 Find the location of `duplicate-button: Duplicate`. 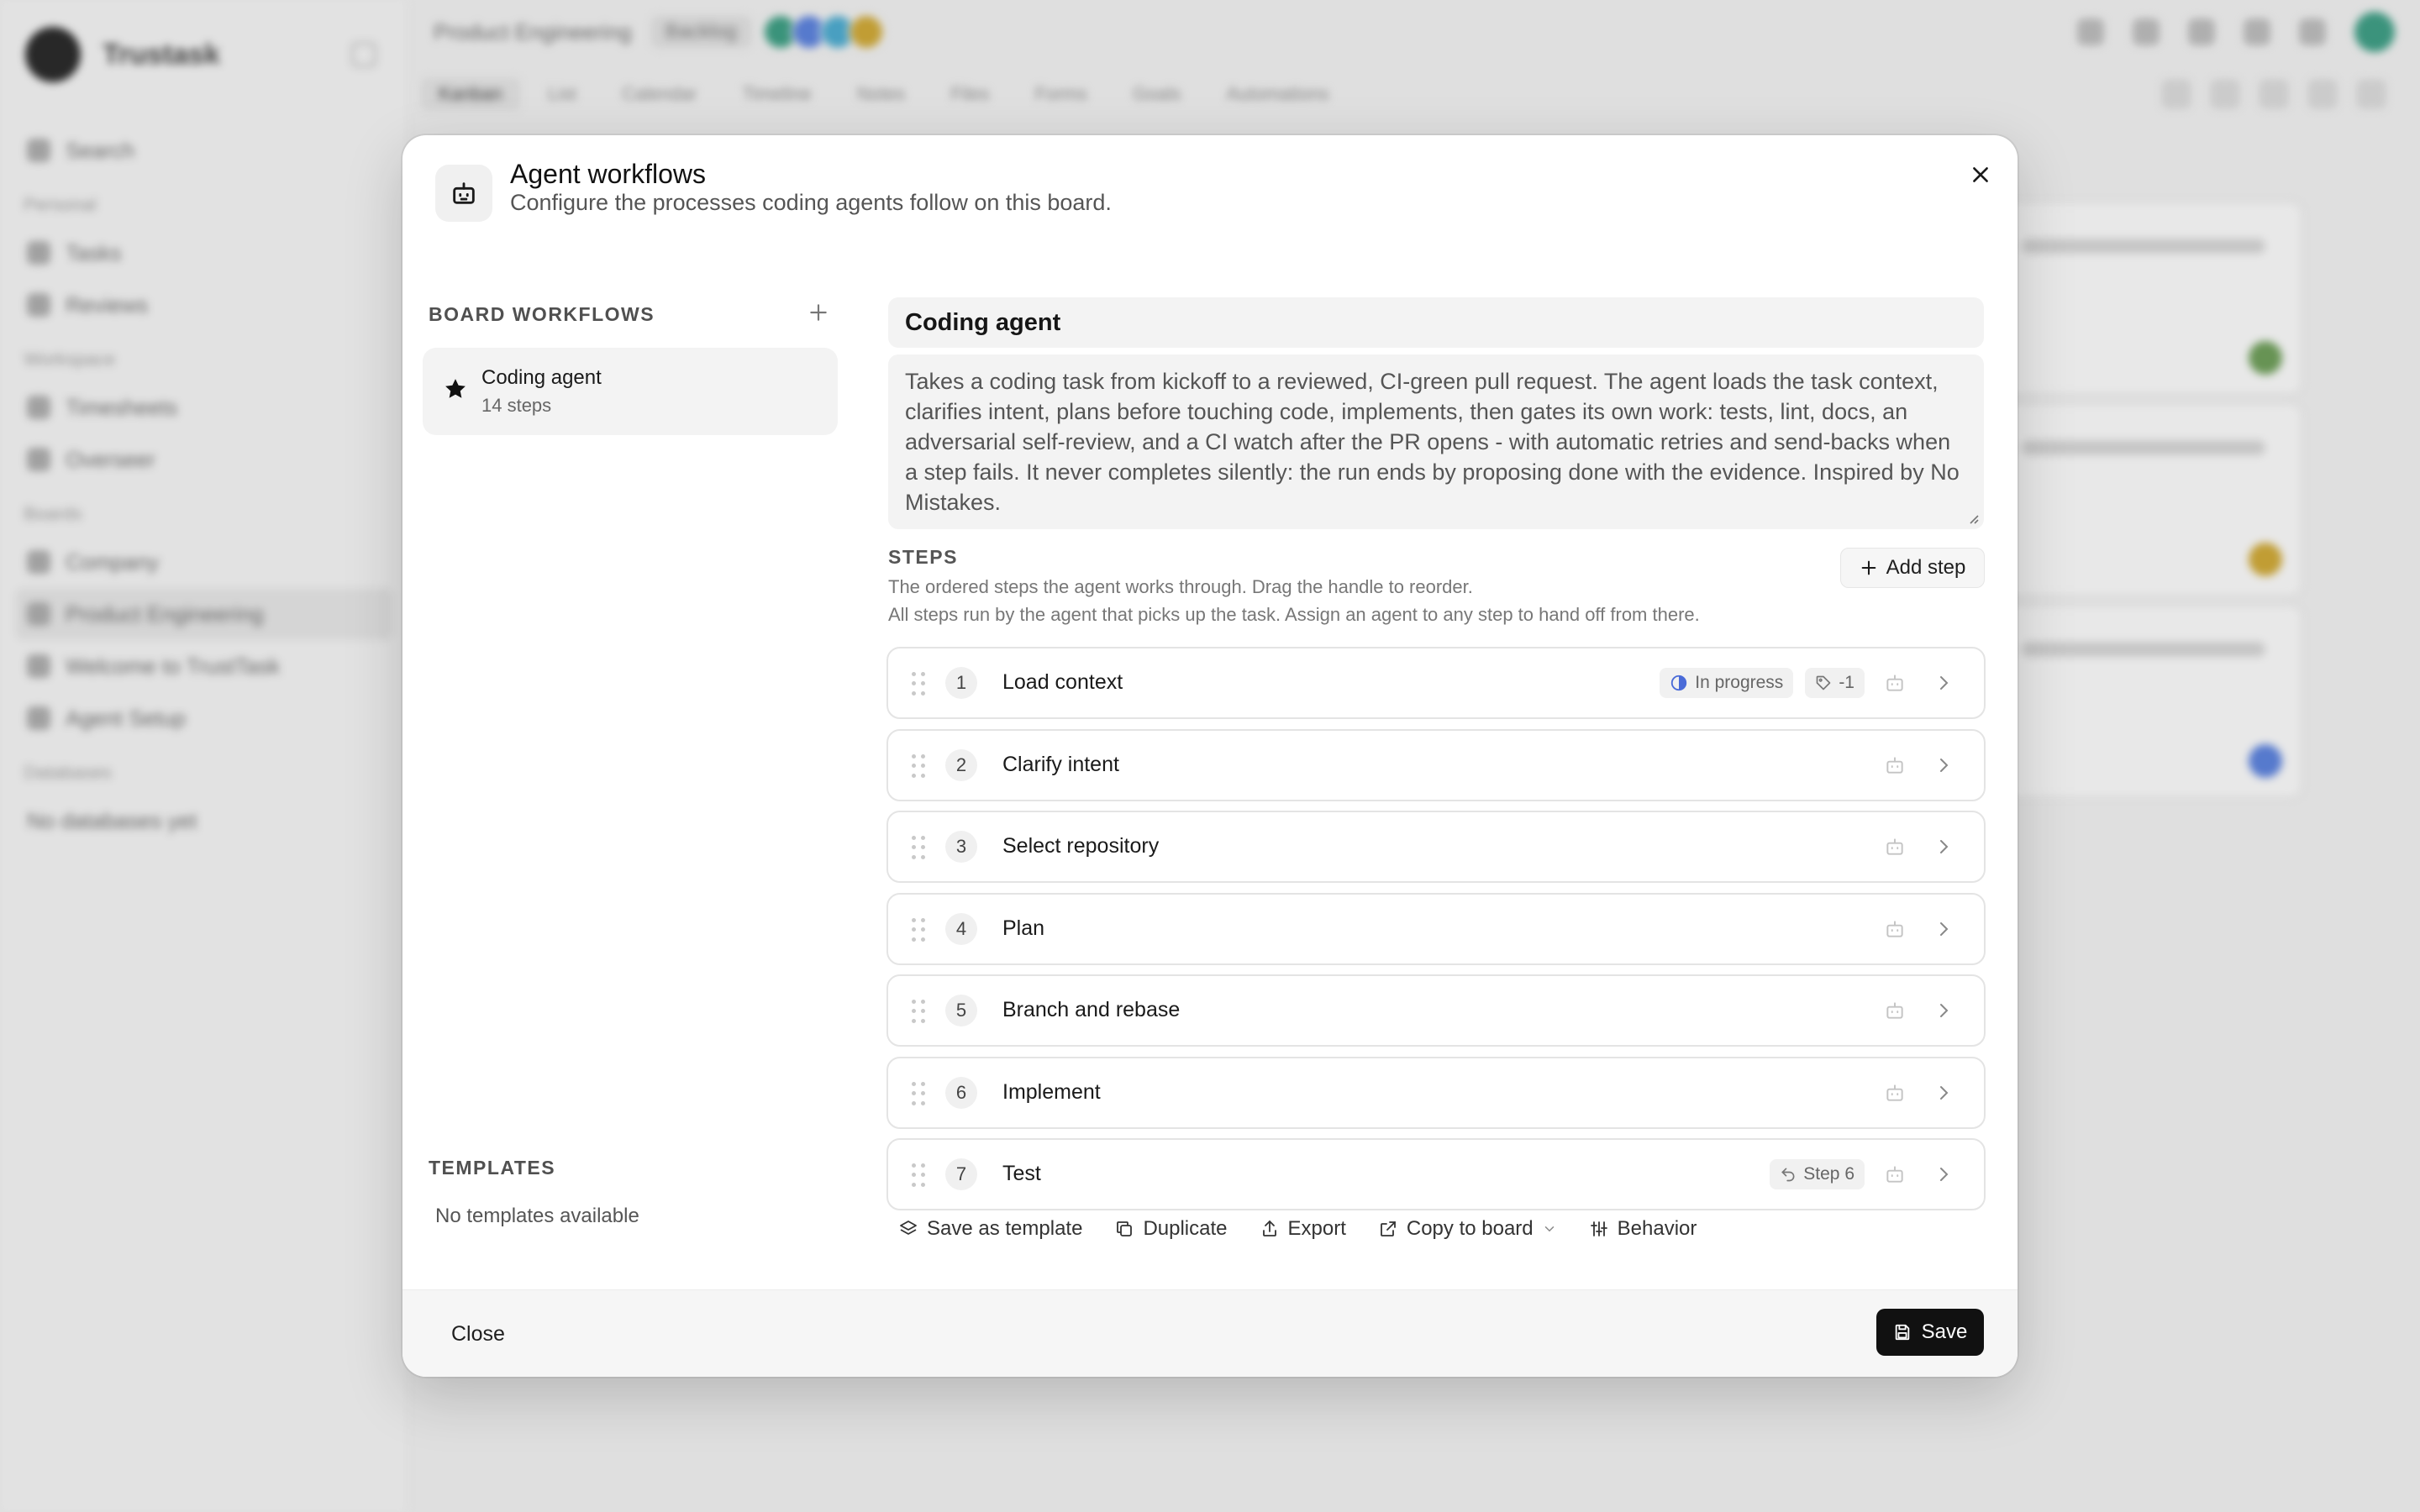

duplicate-button: Duplicate is located at coordinates (1170, 1229).